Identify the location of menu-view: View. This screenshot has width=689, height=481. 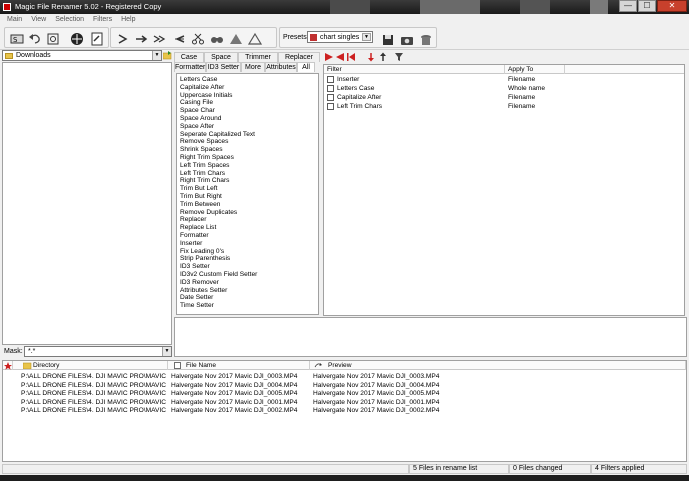
(38, 19).